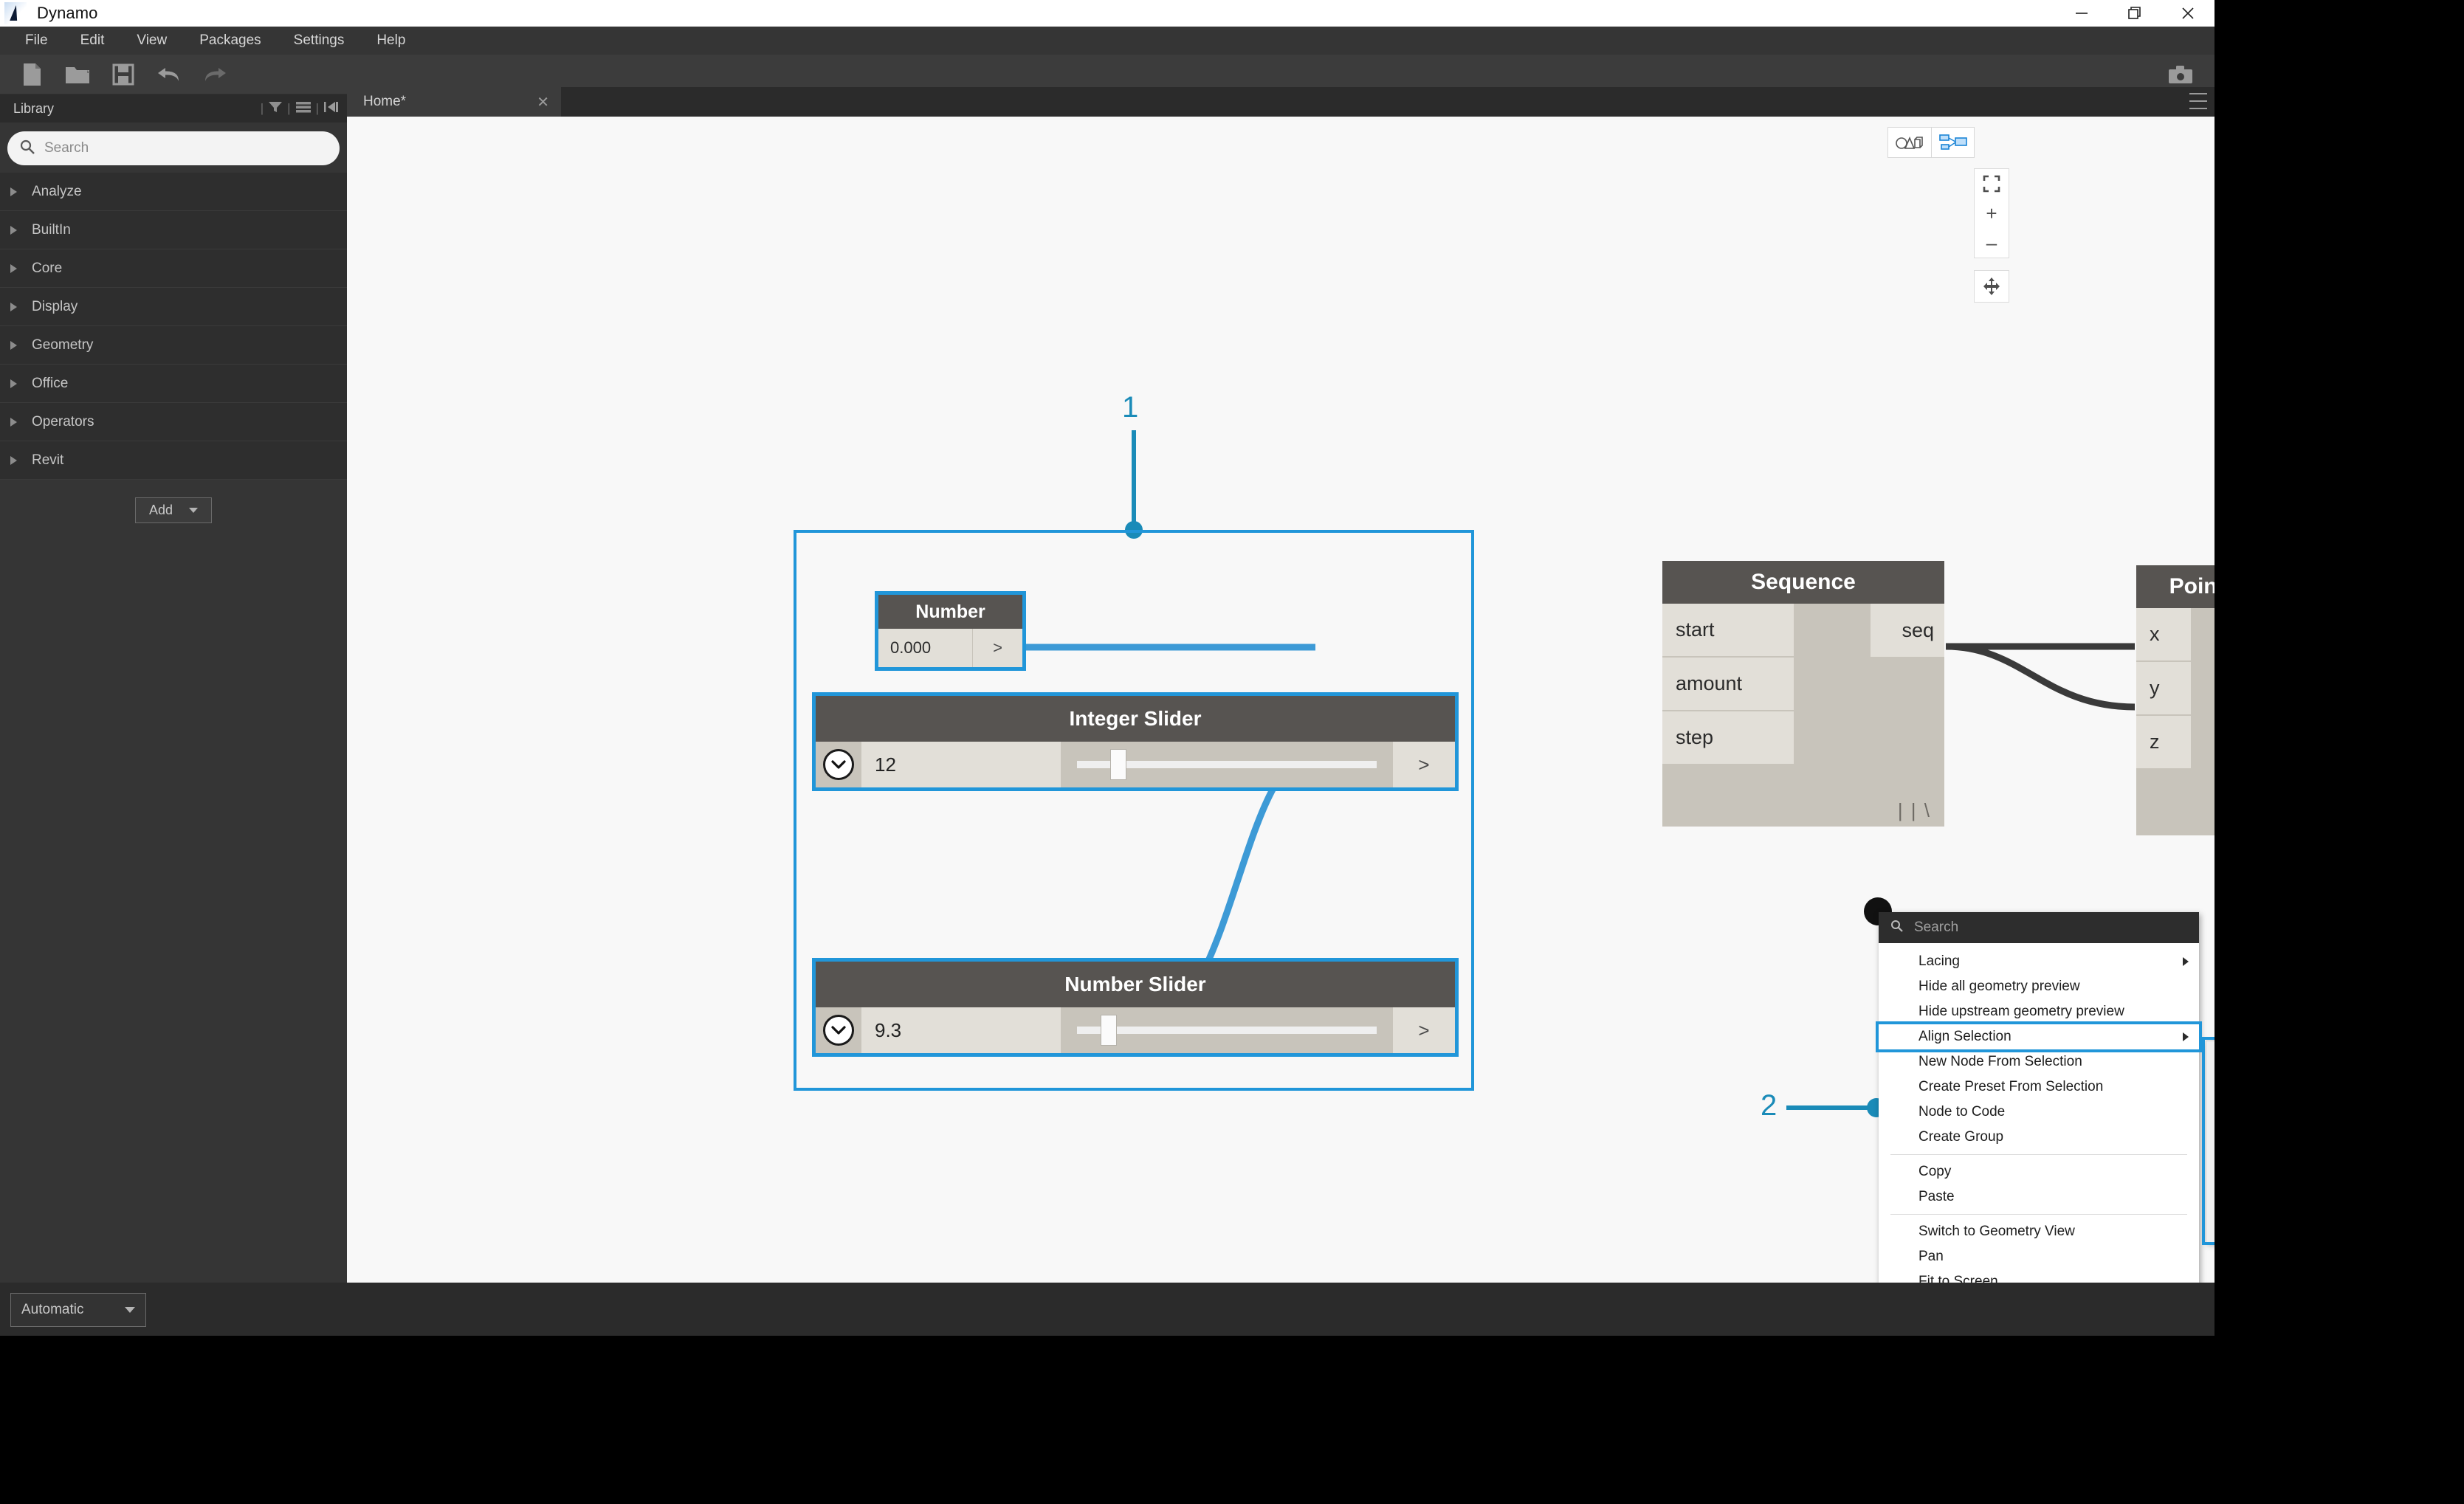 The width and height of the screenshot is (2464, 1504). Describe the element at coordinates (2163, 688) in the screenshot. I see `input-port-y: y` at that location.